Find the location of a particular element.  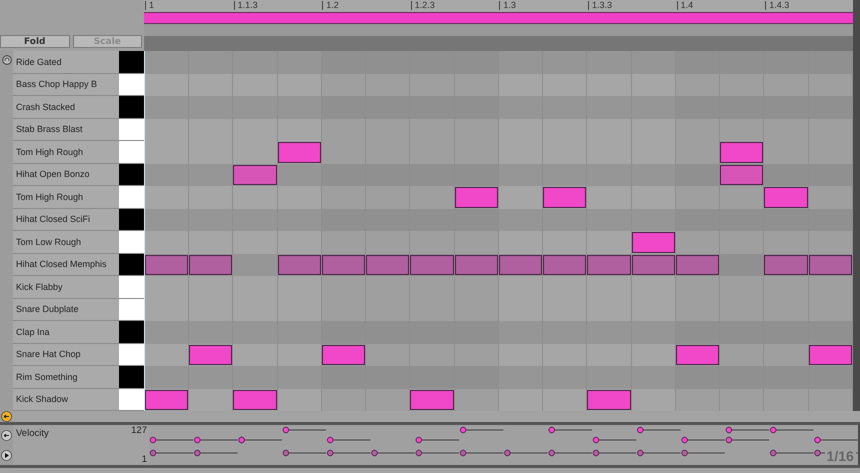

play-icon is located at coordinates (6, 455).